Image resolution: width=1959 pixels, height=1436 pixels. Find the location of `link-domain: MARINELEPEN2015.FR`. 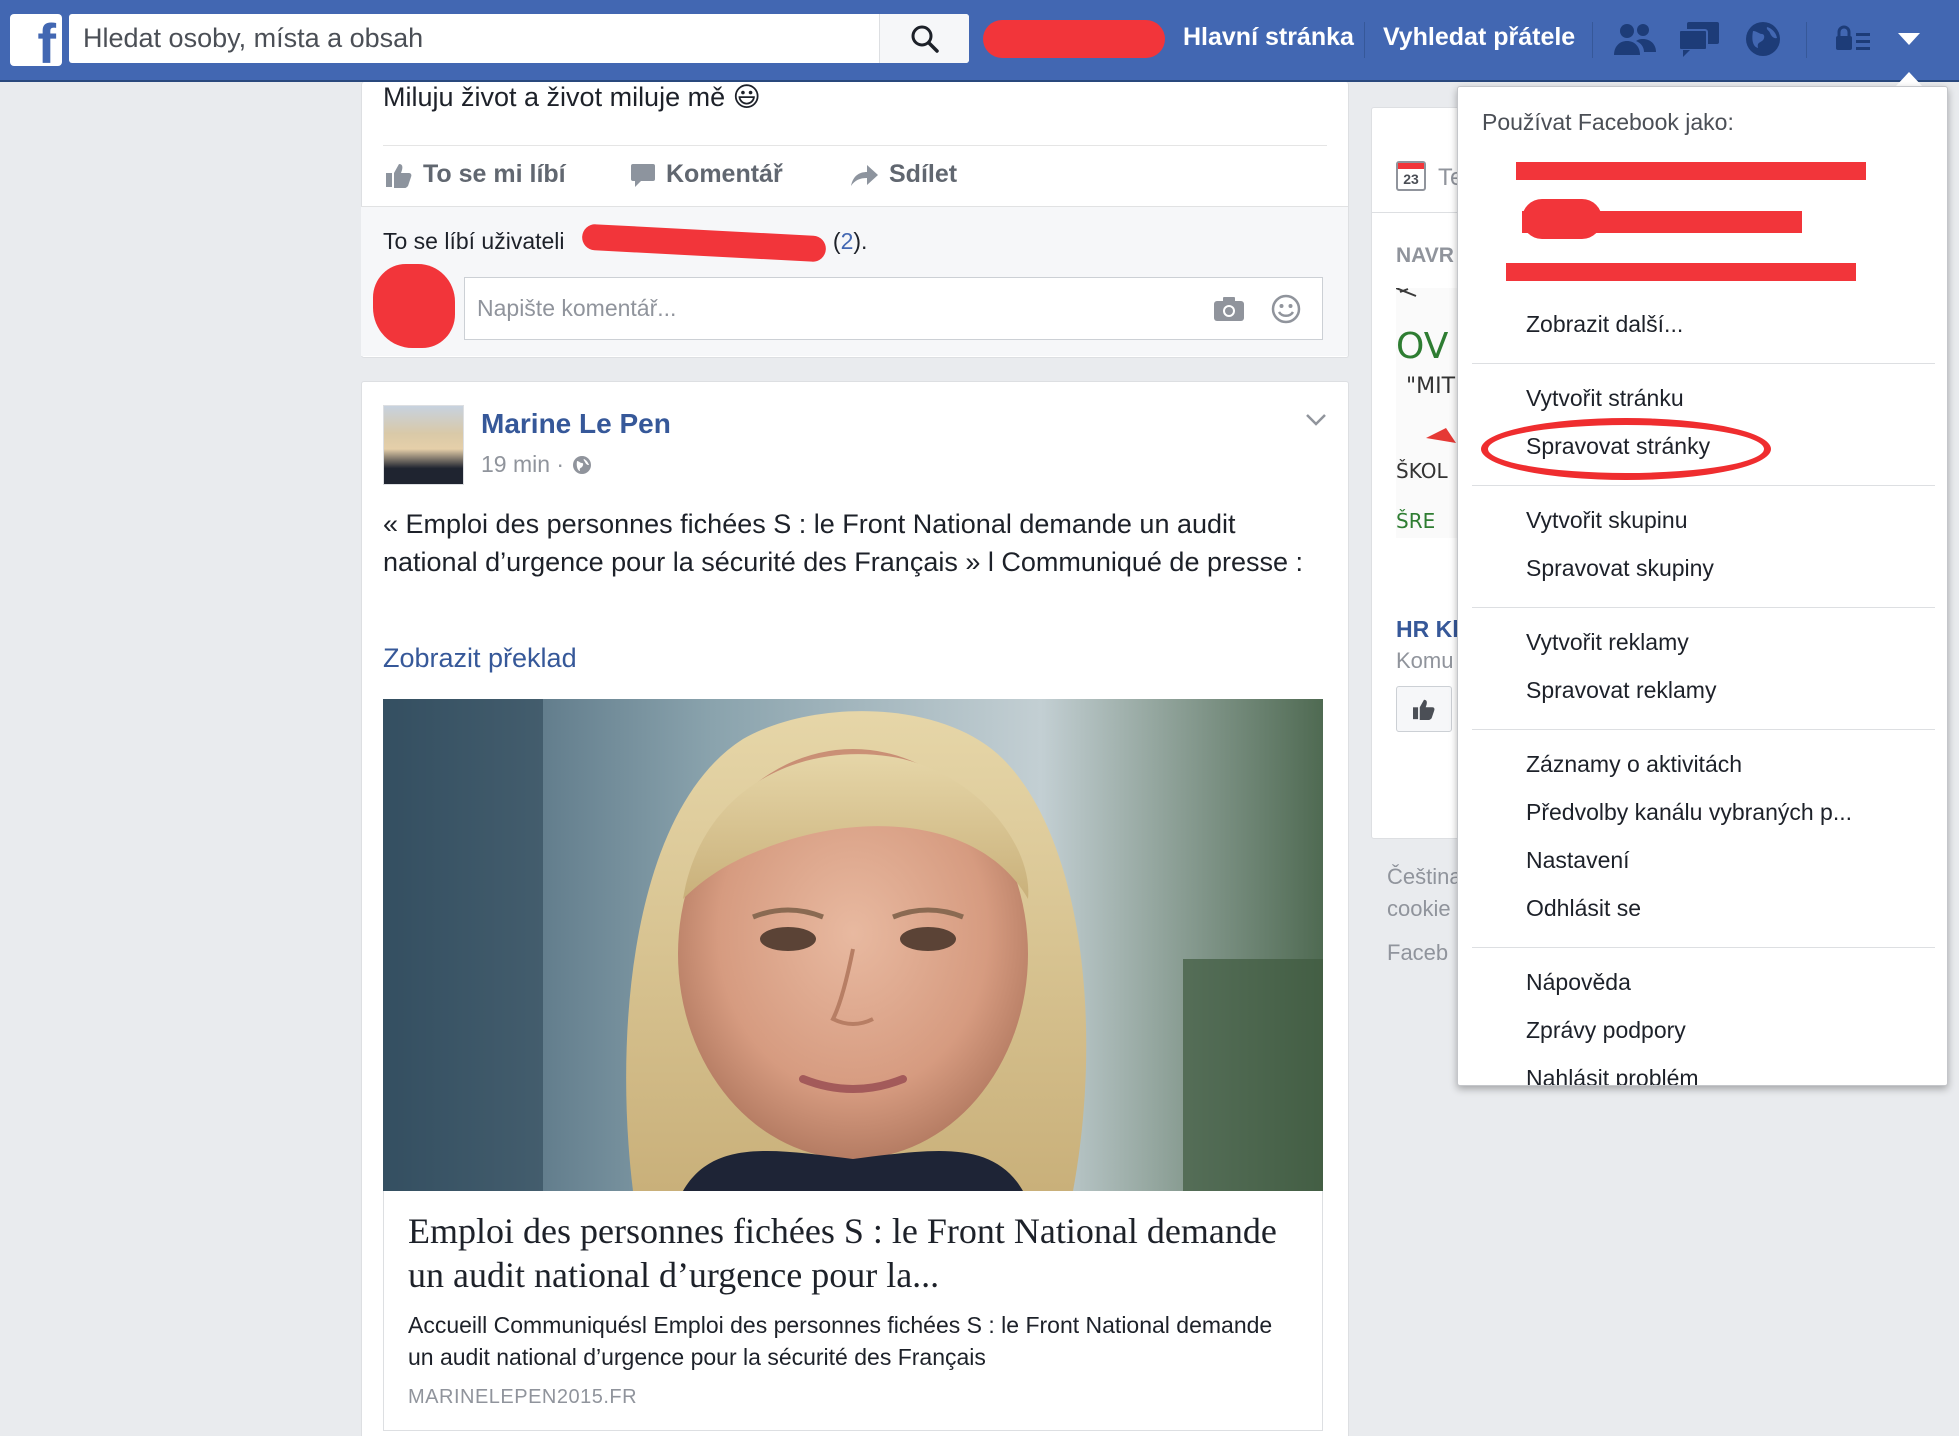

link-domain: MARINELEPEN2015.FR is located at coordinates (523, 1397).